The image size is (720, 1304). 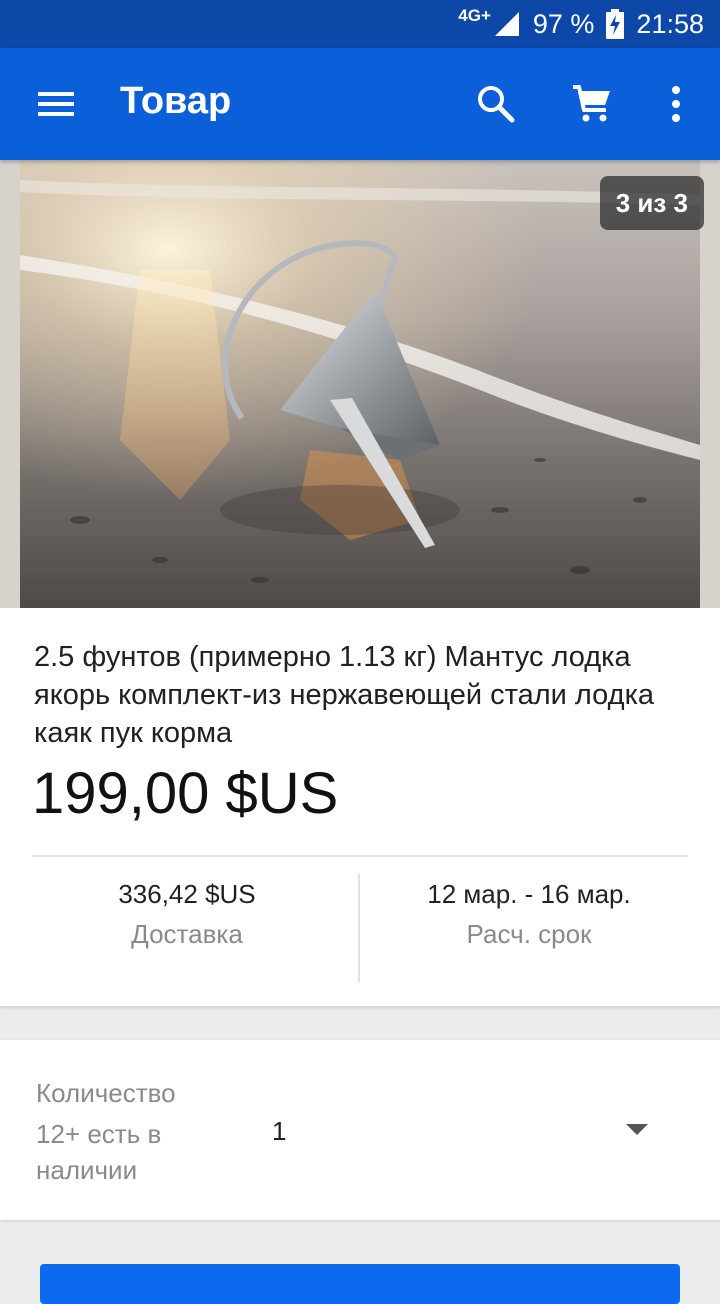 I want to click on battery-percent: 97 %, so click(x=563, y=23).